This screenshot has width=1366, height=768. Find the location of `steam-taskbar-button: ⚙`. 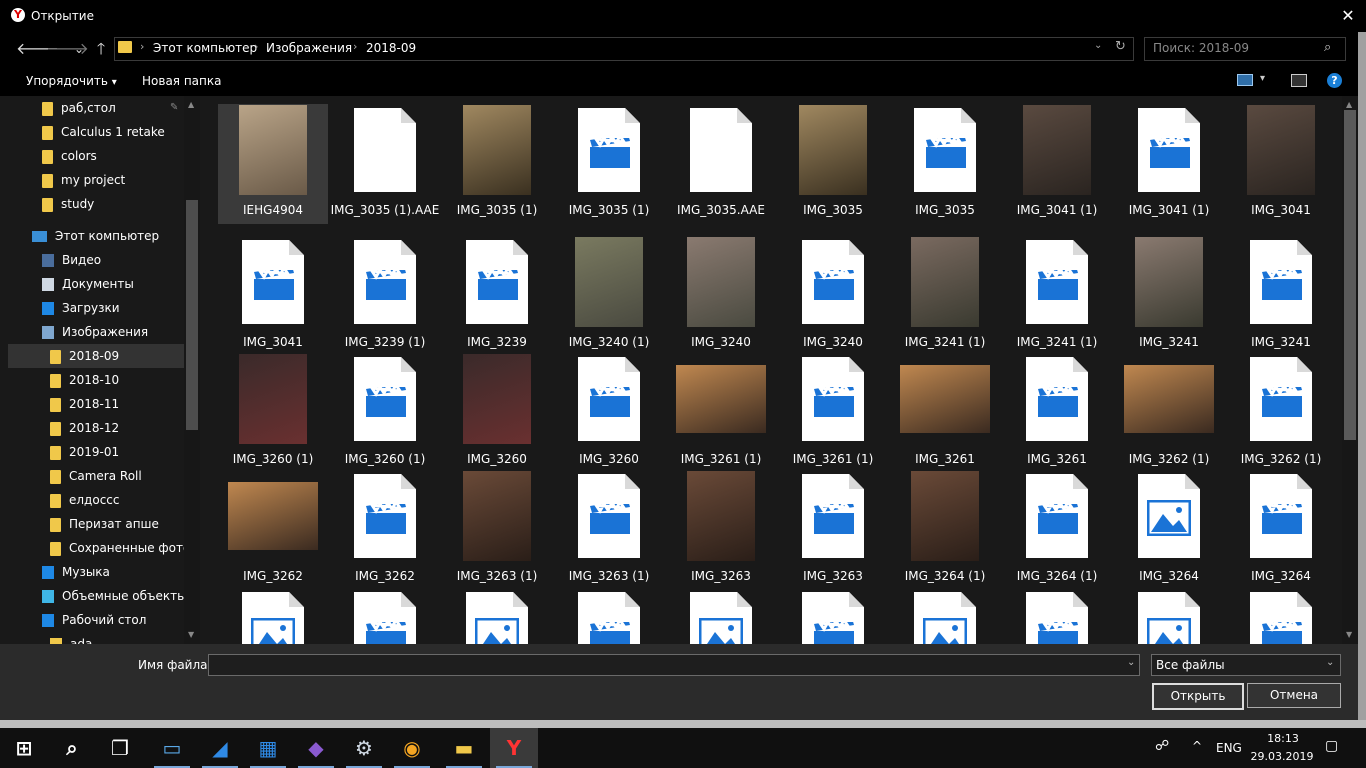

steam-taskbar-button: ⚙ is located at coordinates (364, 748).